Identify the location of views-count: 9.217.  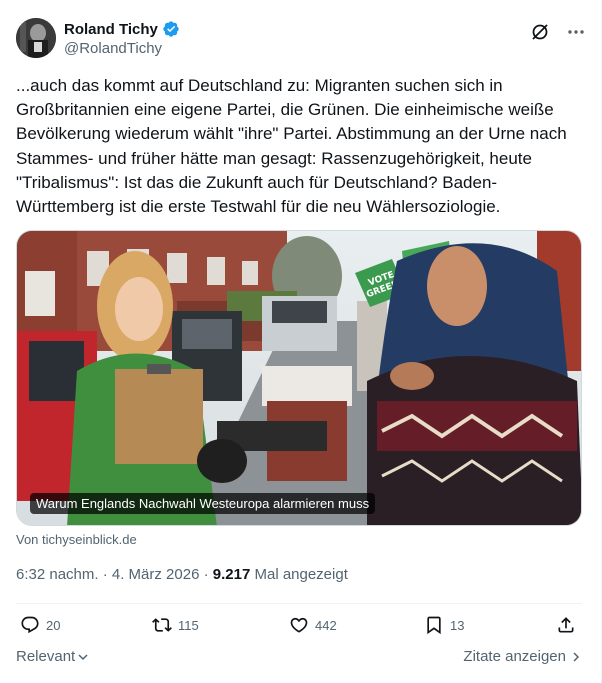
(231, 574).